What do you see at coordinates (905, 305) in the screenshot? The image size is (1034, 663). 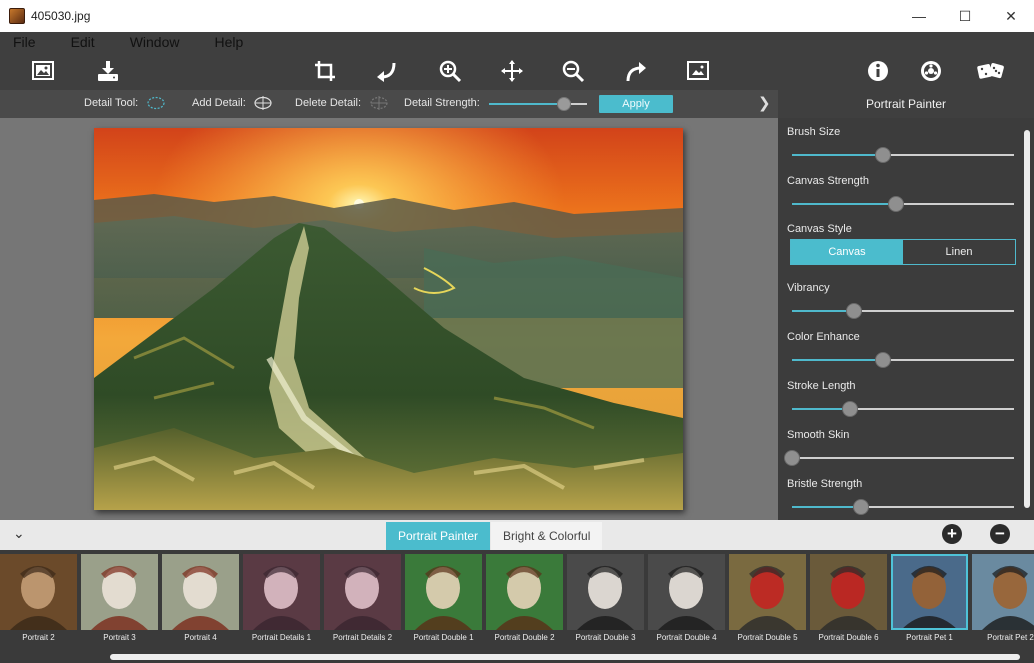 I see `vibrancy-slider: Vibrancy` at bounding box center [905, 305].